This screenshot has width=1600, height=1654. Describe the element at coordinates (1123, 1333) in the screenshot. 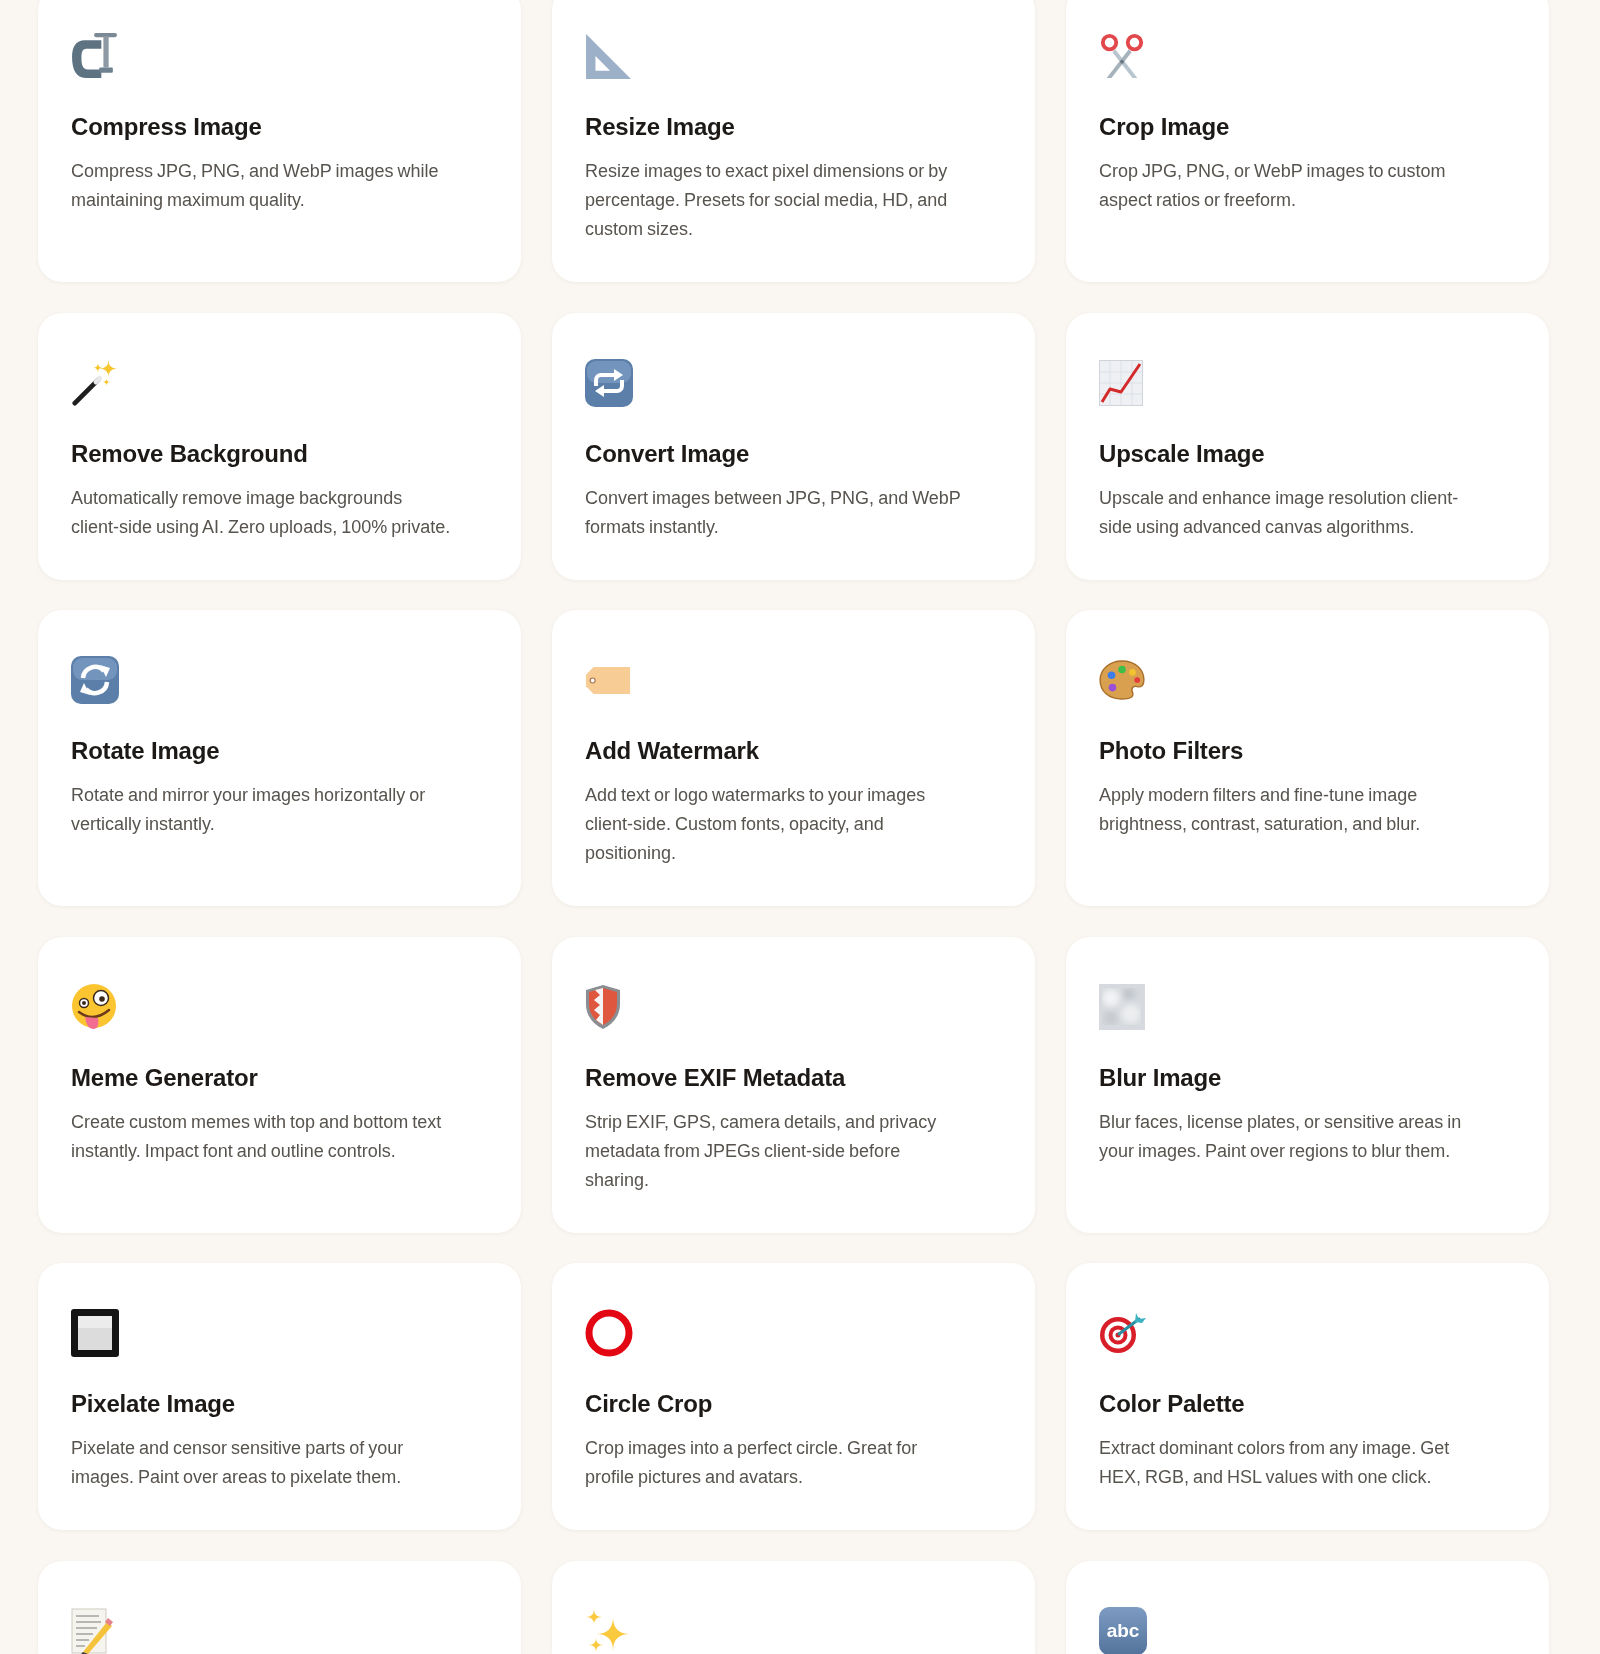

I see `dart-target-icon` at that location.